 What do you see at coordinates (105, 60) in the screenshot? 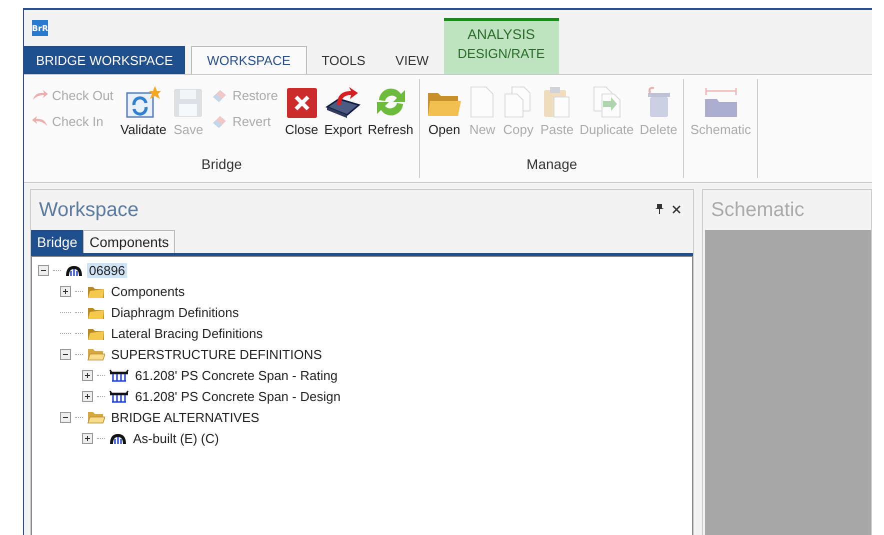
I see `app-menu-tab: BRIDGE WORKSPACE` at bounding box center [105, 60].